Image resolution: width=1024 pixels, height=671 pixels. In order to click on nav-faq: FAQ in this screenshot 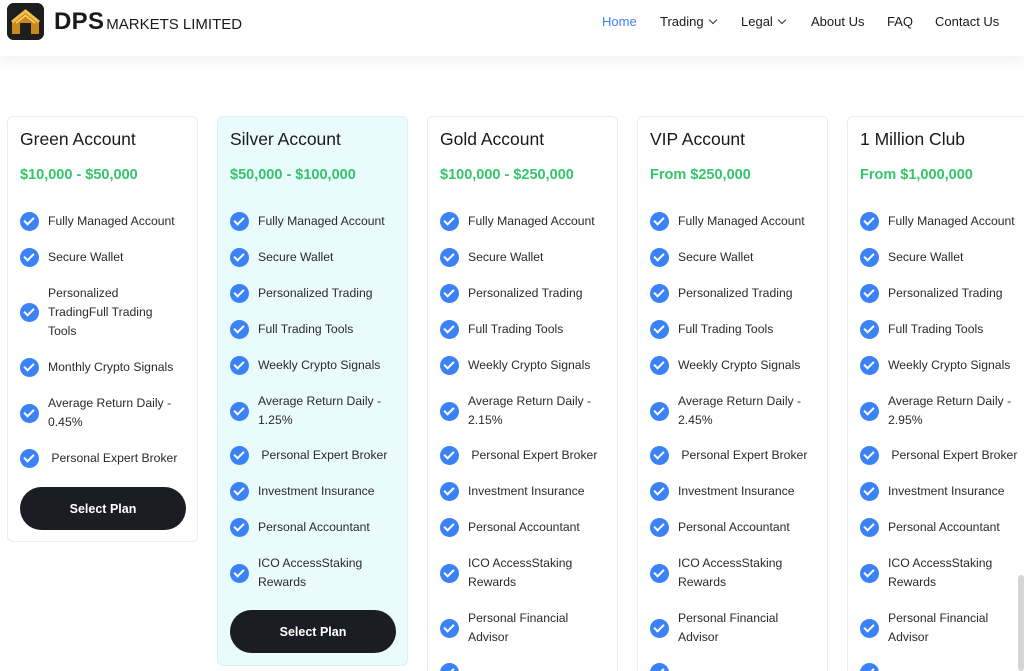, I will do `click(900, 21)`.